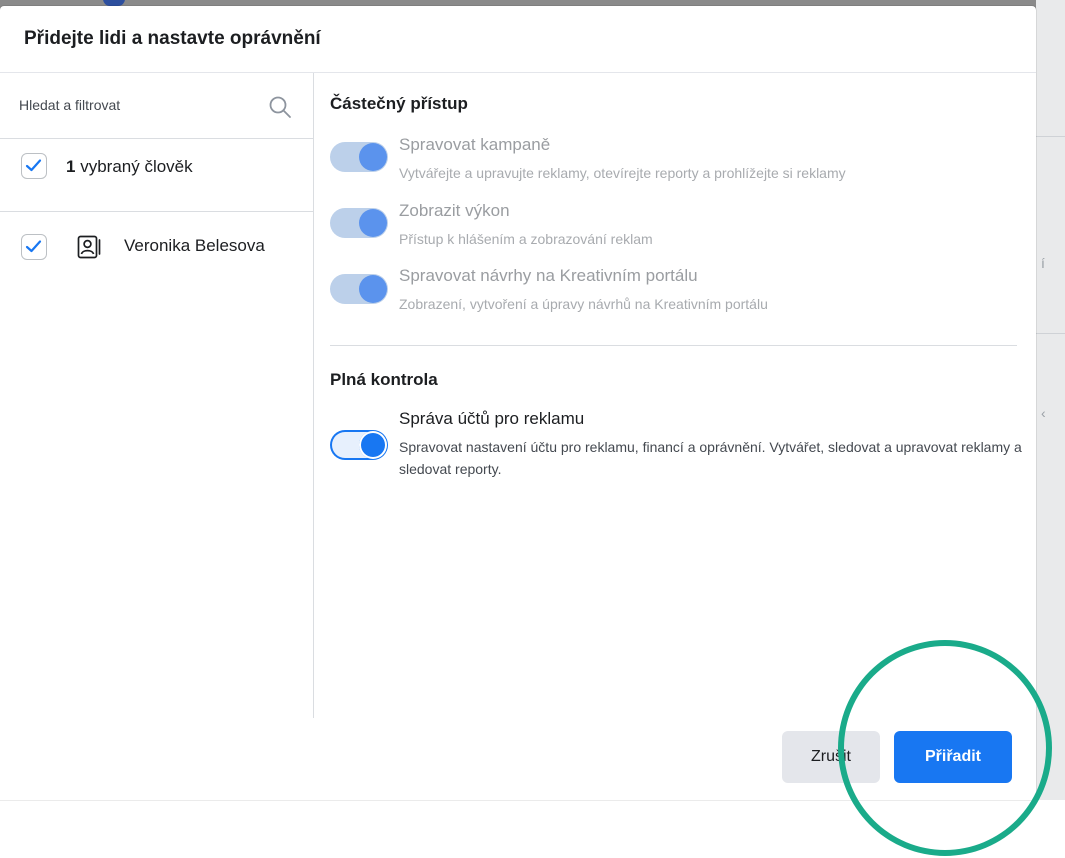 This screenshot has width=1065, height=858. I want to click on selected-count-text: 1 vybraný člověk, so click(129, 167).